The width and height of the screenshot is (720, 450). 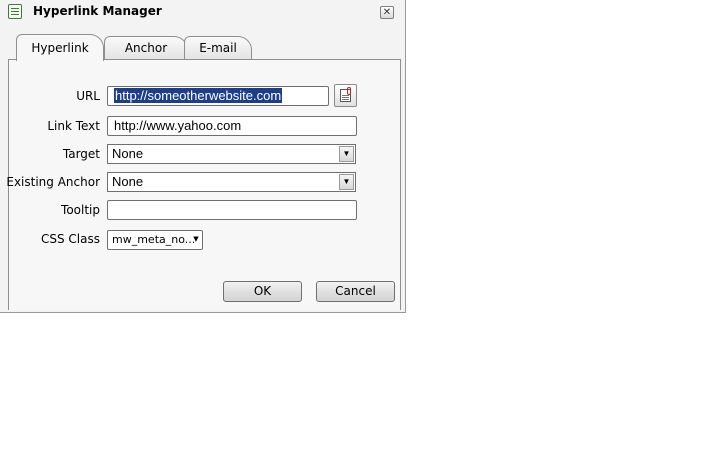 What do you see at coordinates (218, 48) in the screenshot?
I see `tab-email: E-mail` at bounding box center [218, 48].